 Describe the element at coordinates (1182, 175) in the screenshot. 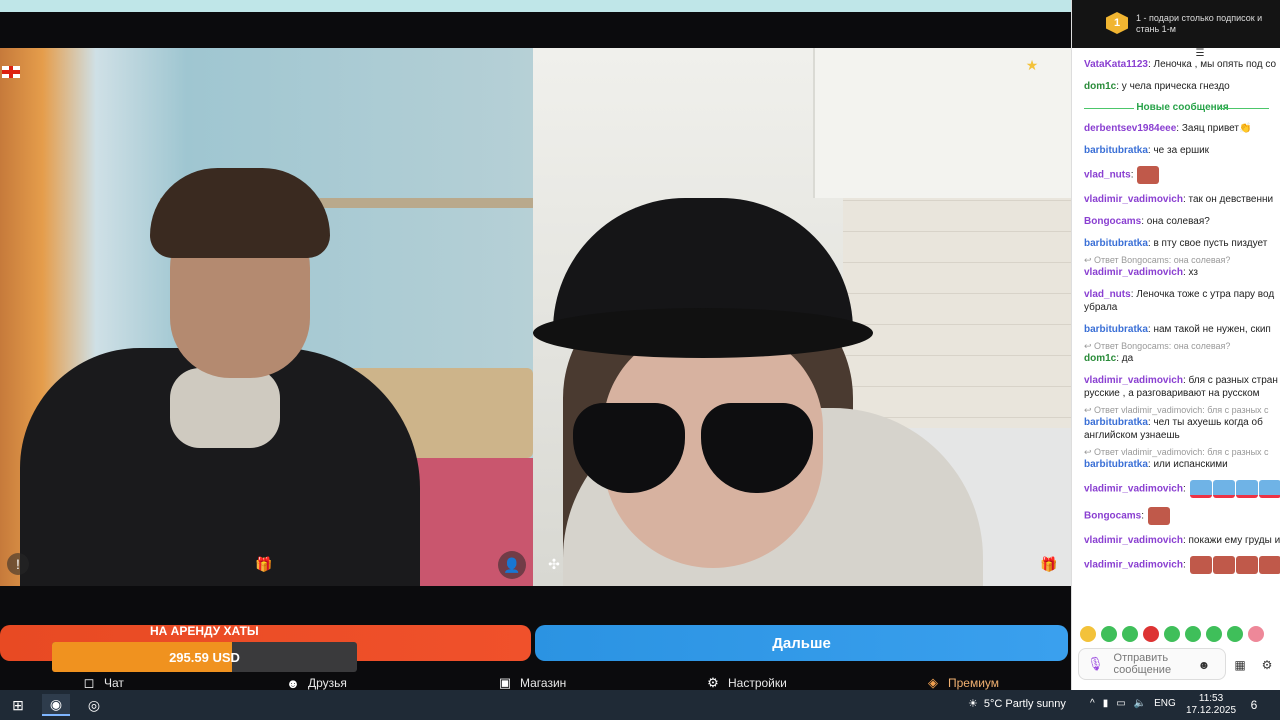

I see `chat-message: vlad_nuts:` at that location.